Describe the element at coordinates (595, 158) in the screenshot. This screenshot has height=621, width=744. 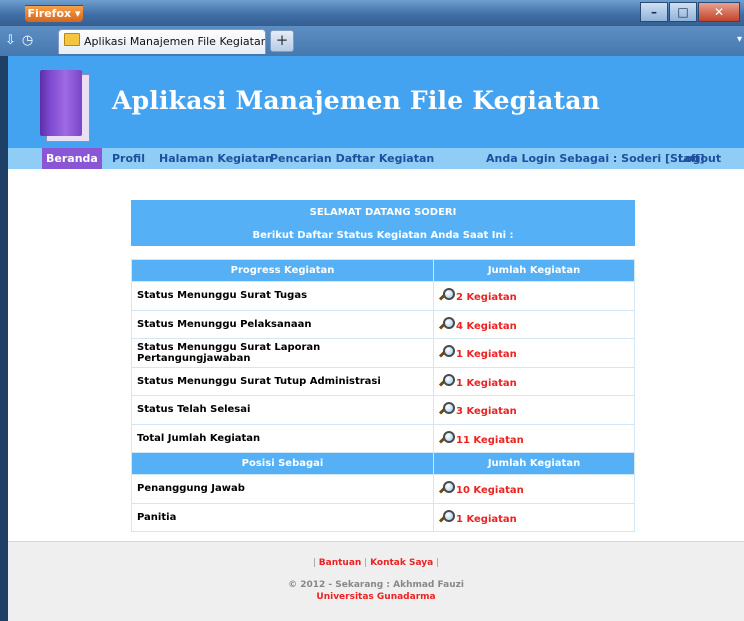
I see `login-info: Anda Login Sebagai : Soderi [Staff]` at that location.